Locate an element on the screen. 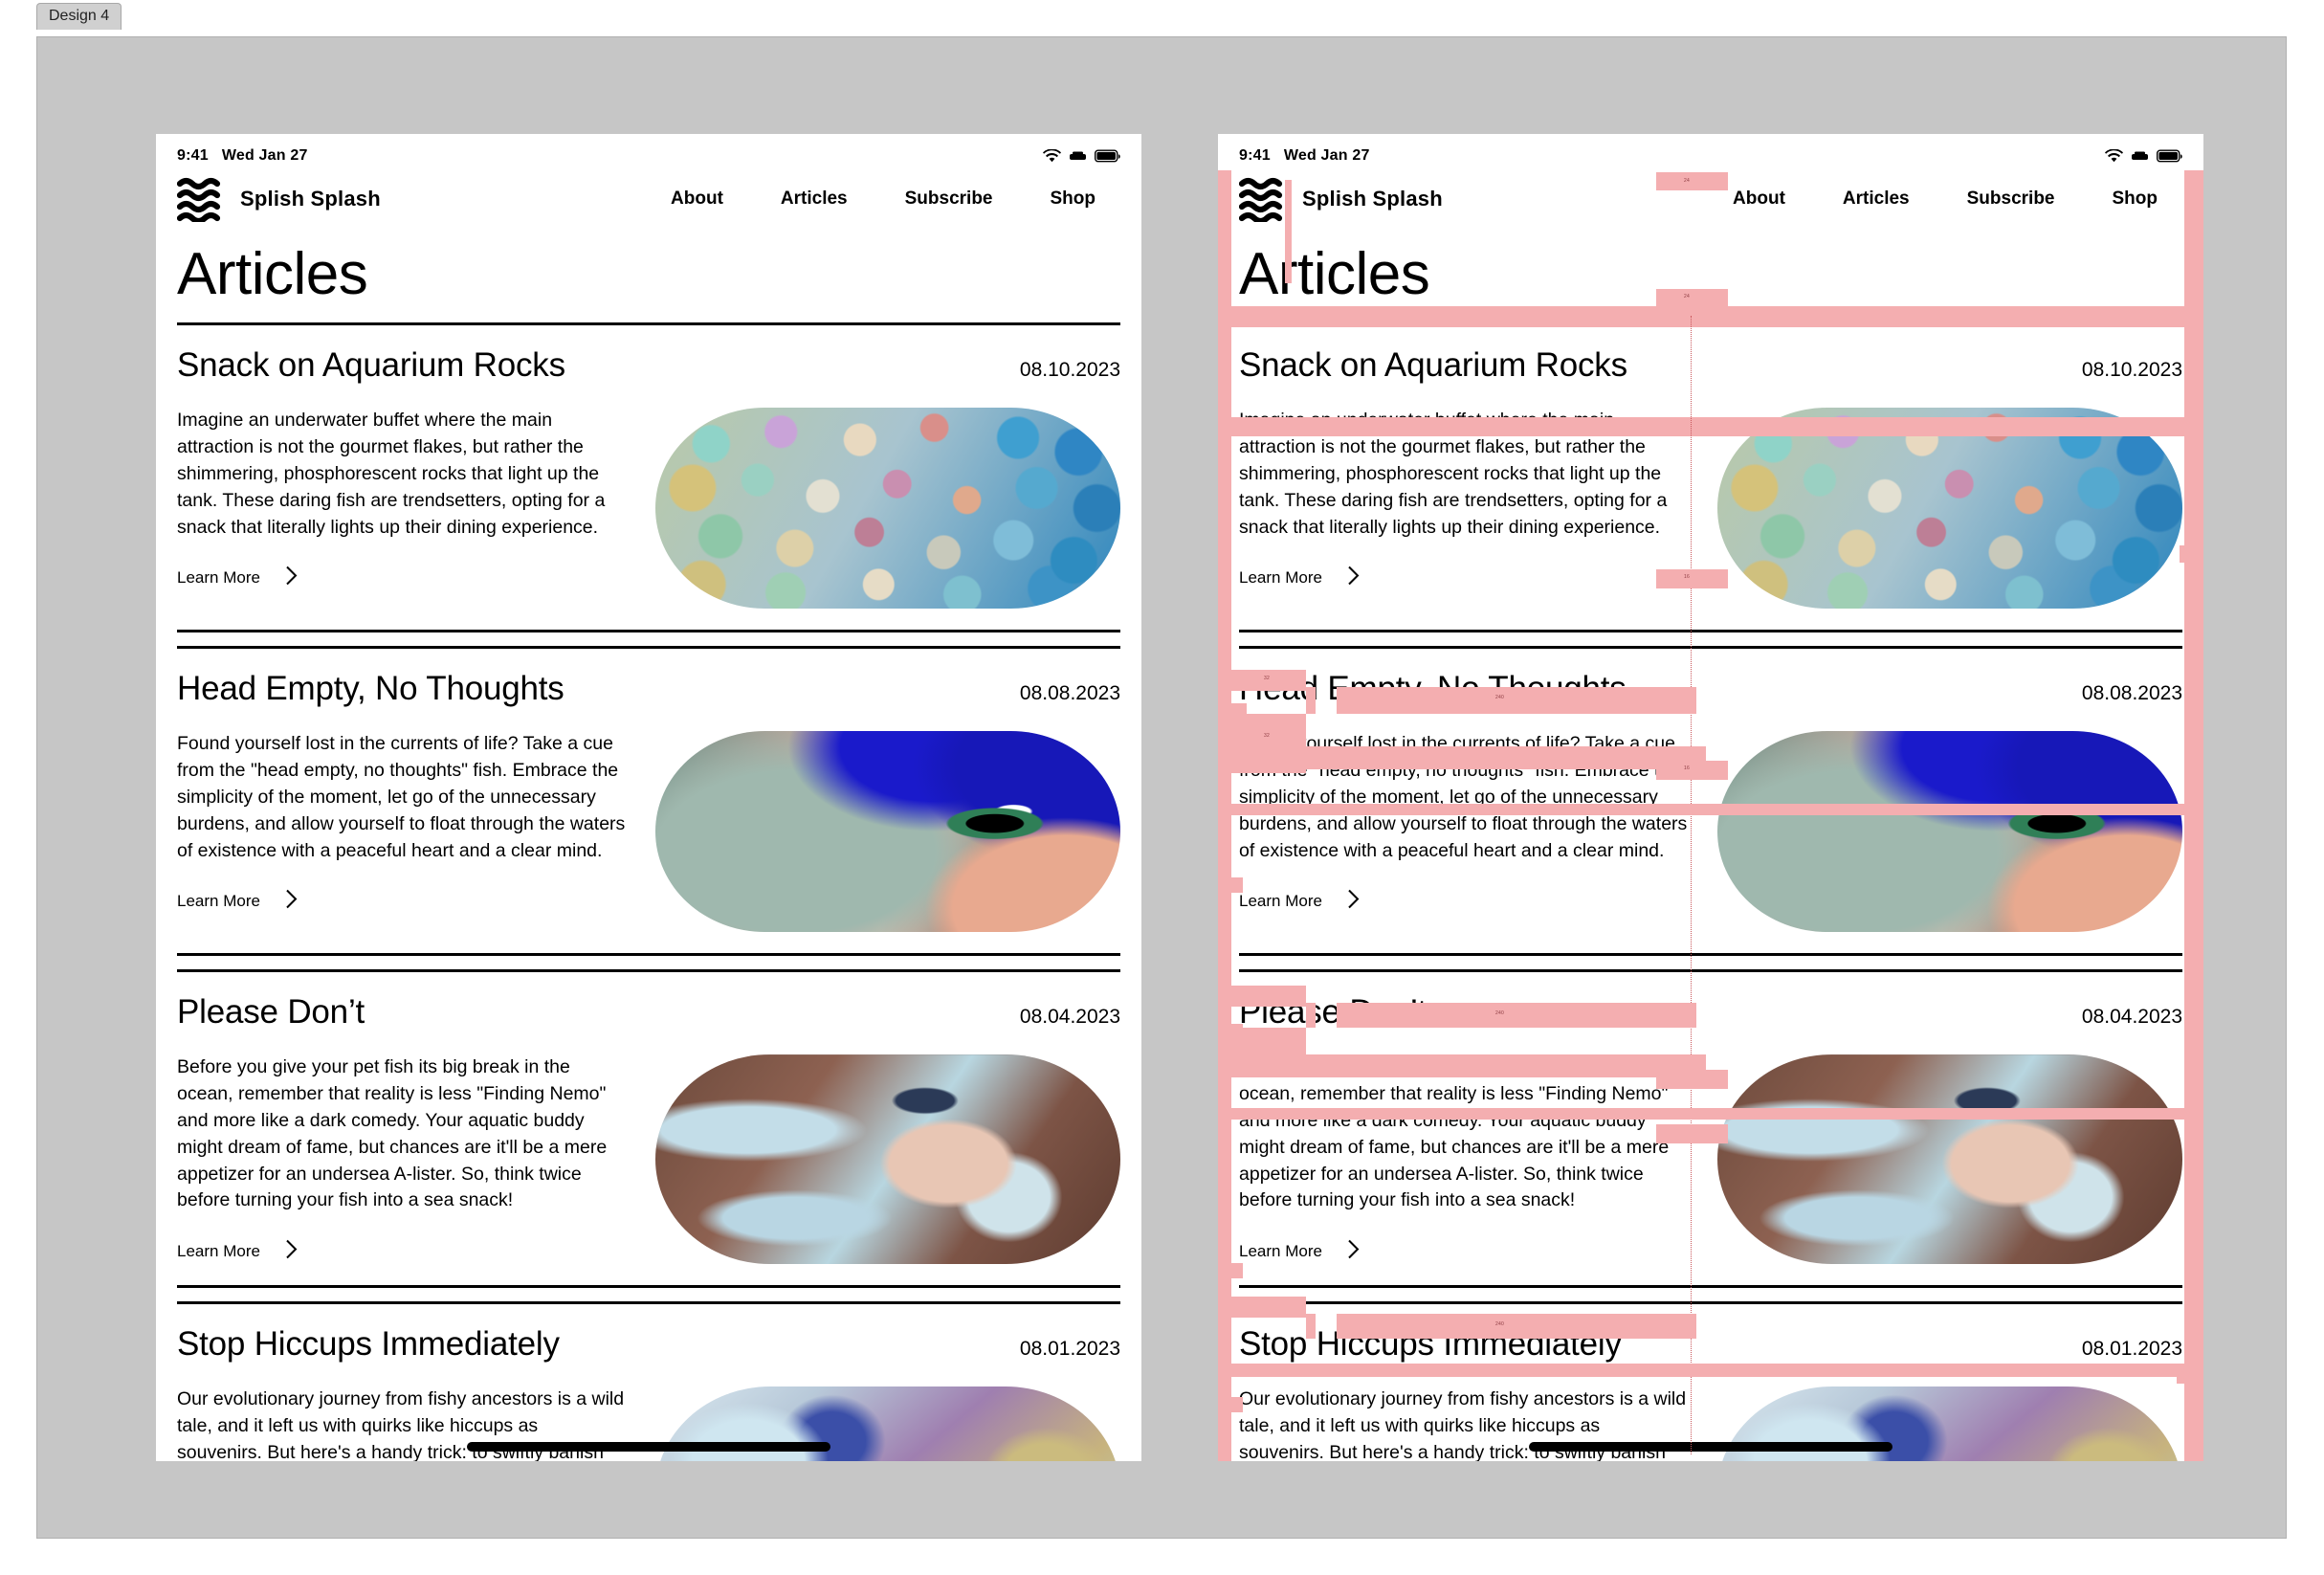  tab-strip: Design 4 is located at coordinates (1162, 18).